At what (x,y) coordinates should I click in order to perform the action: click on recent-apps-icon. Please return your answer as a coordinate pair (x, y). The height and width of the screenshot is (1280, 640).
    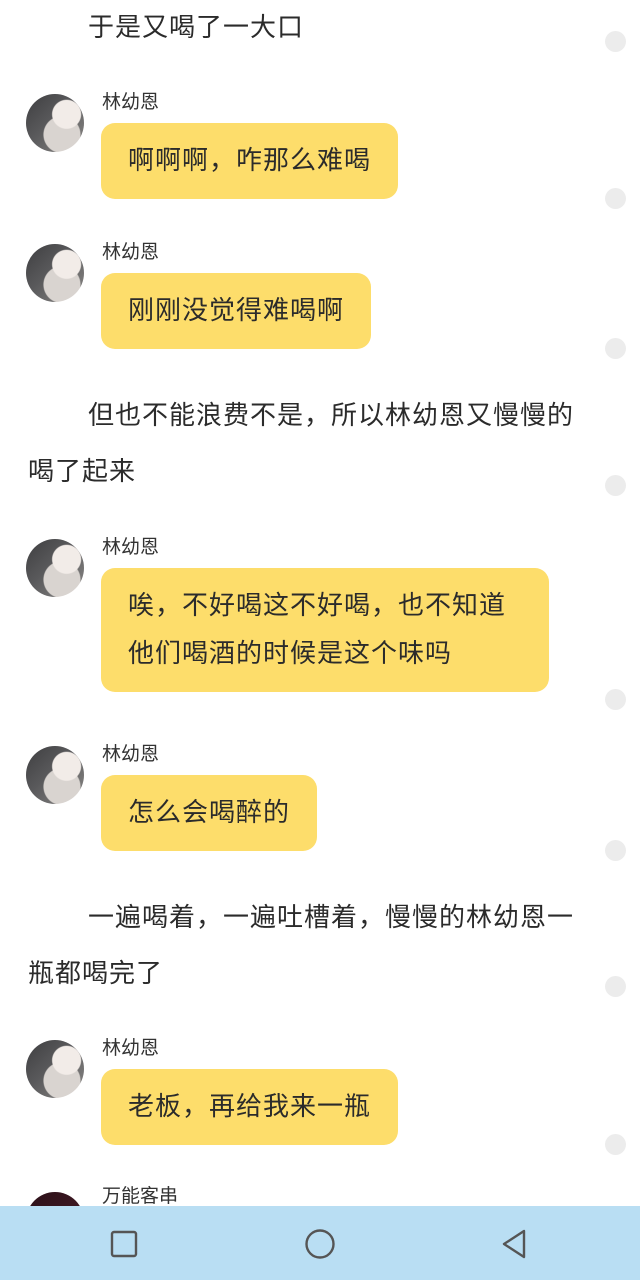
    Looking at the image, I should click on (124, 1244).